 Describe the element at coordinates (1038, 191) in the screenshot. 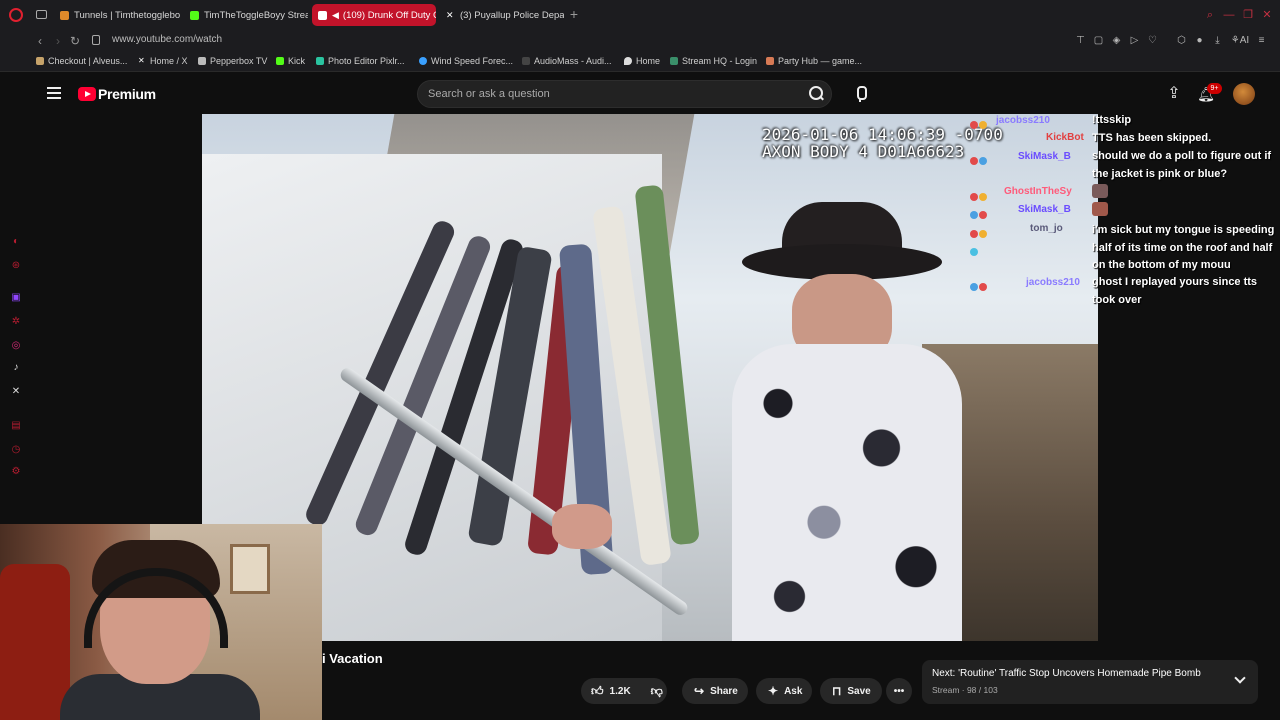

I see `chat-username: GhostInTheSy` at that location.